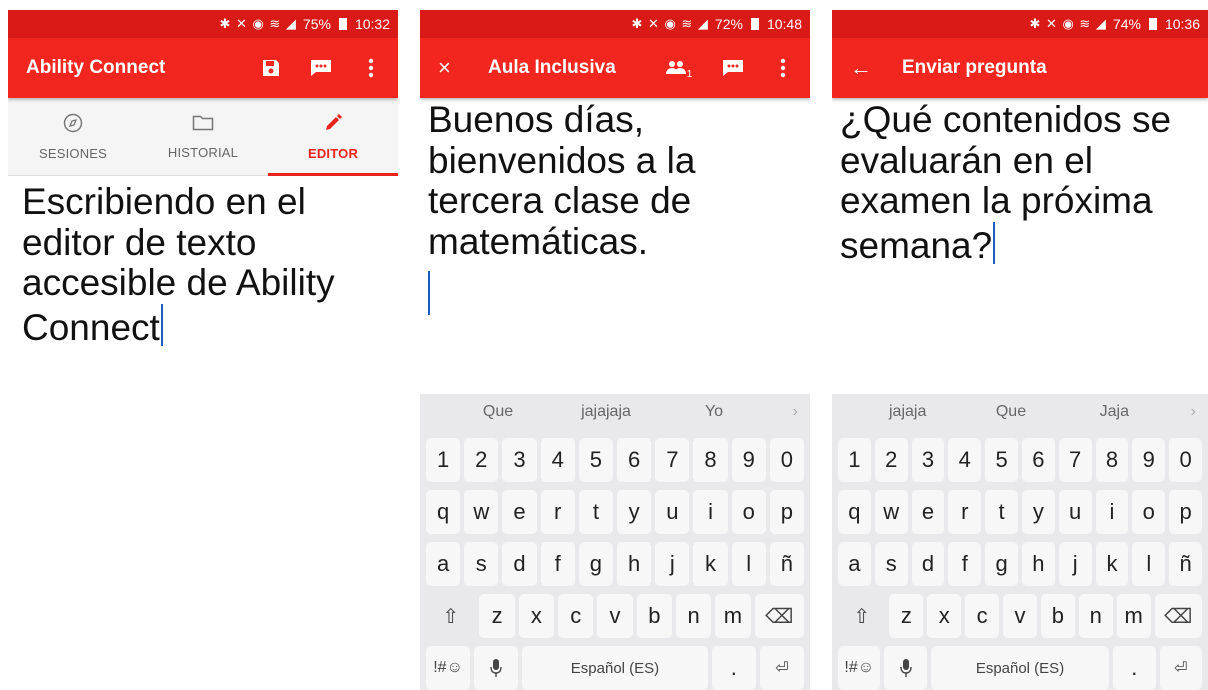 This screenshot has width=1208, height=690. I want to click on key: 0, so click(787, 460).